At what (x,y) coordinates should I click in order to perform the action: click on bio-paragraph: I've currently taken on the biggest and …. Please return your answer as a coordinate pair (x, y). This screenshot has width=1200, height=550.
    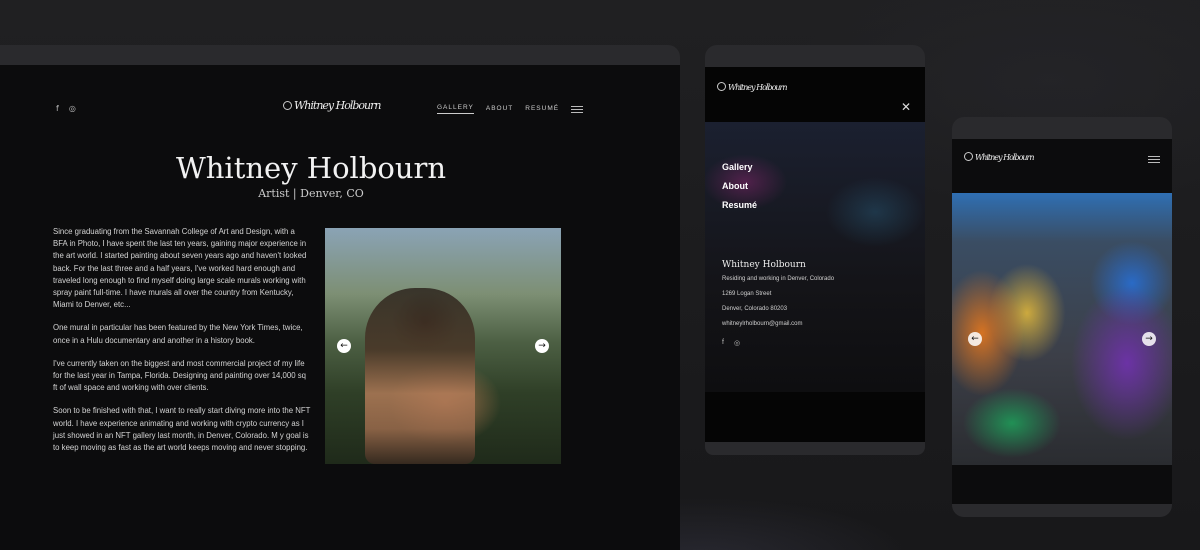
    Looking at the image, I should click on (179, 375).